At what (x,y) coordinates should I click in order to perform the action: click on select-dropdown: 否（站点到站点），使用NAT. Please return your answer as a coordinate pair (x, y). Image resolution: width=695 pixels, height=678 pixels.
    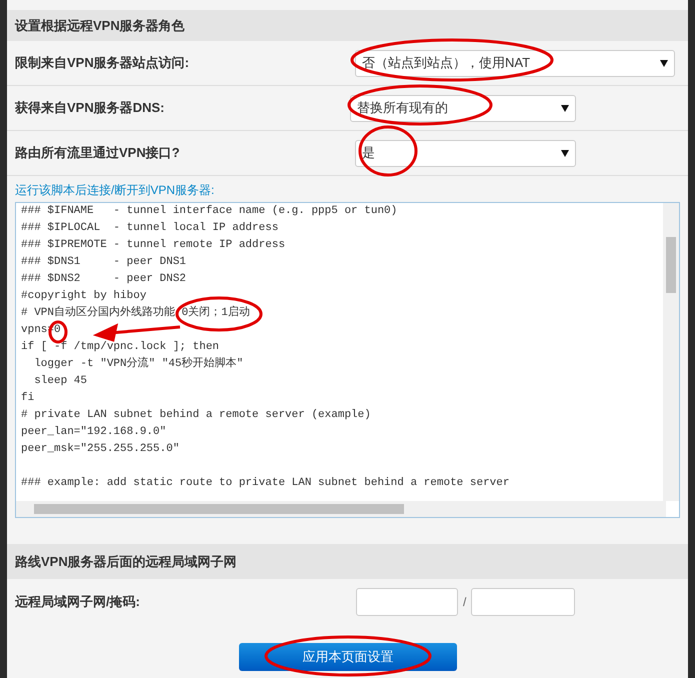
    Looking at the image, I should click on (515, 63).